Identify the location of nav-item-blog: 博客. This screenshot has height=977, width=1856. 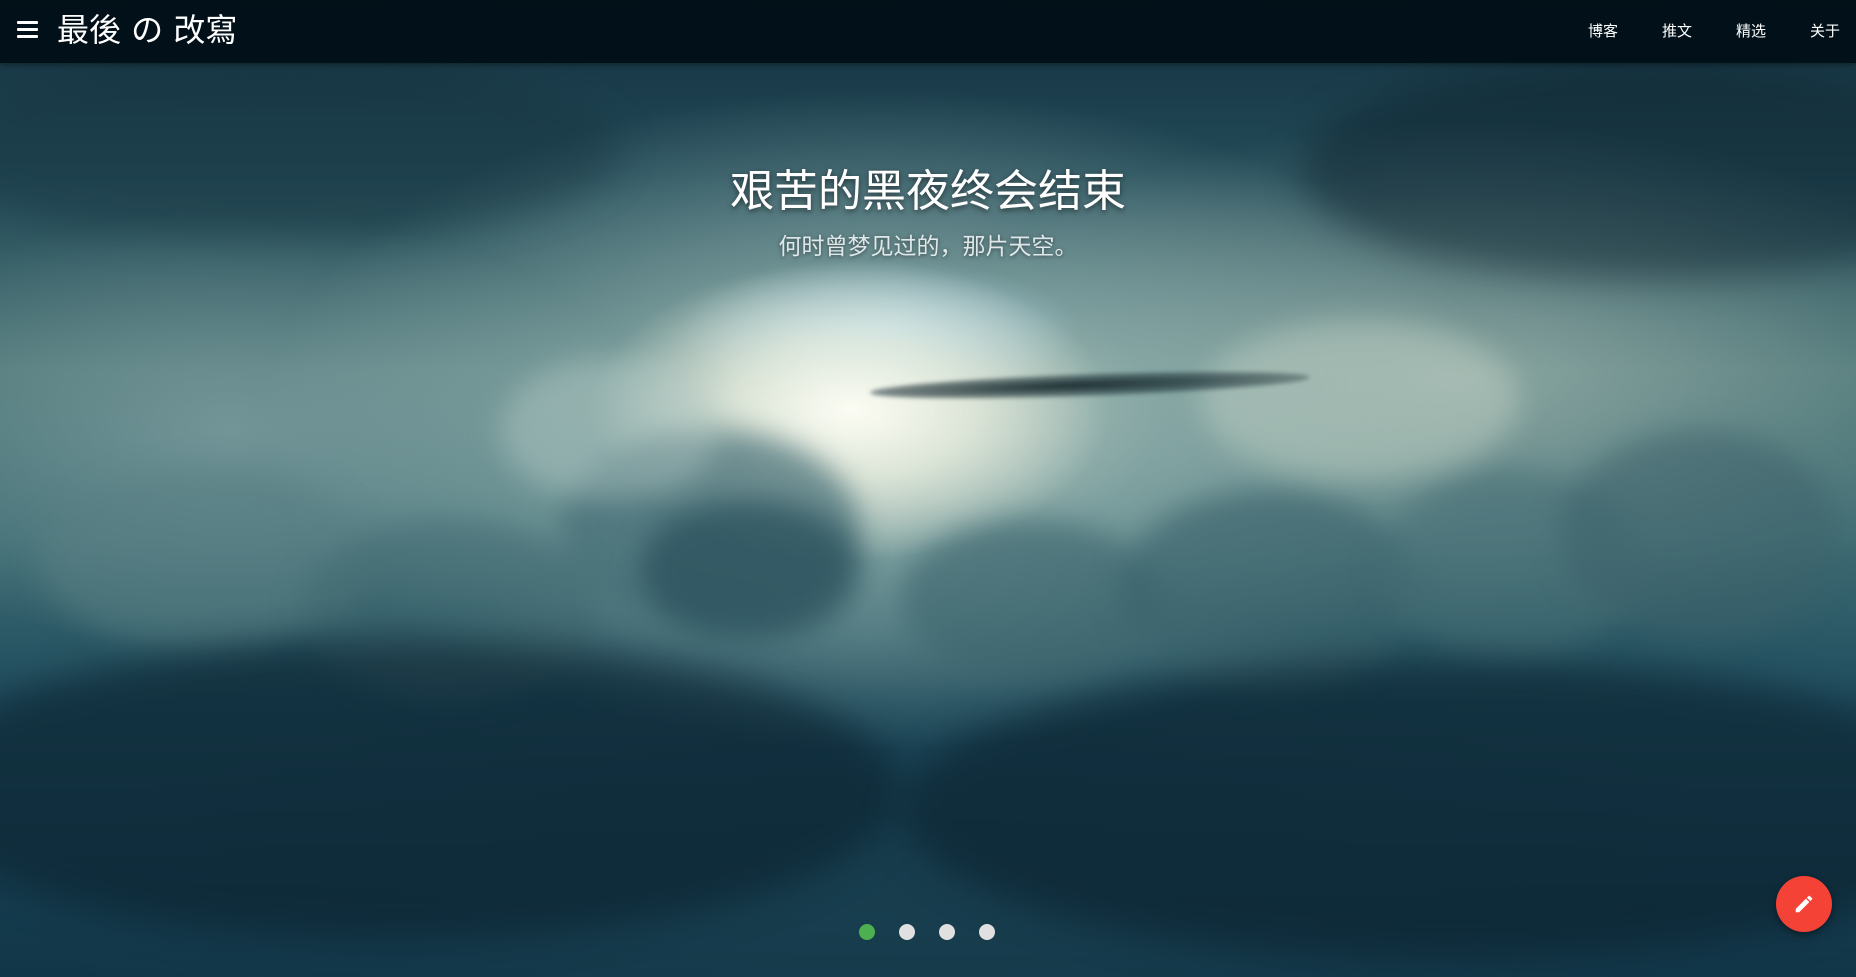
(1595, 31).